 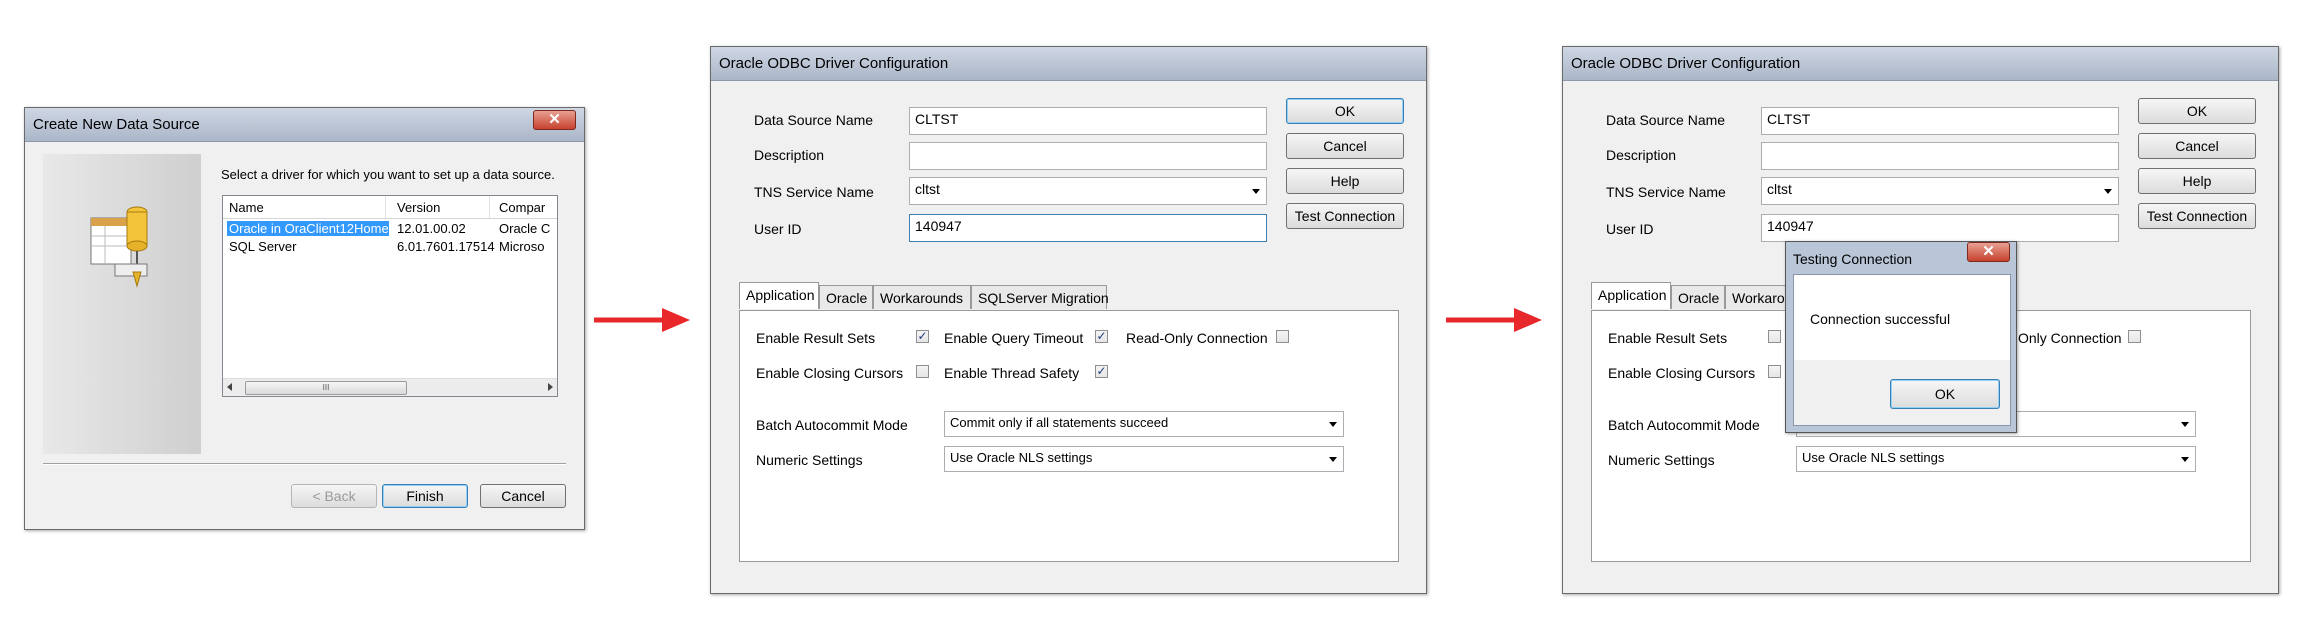 I want to click on data-source-icon, so click(x=119, y=247).